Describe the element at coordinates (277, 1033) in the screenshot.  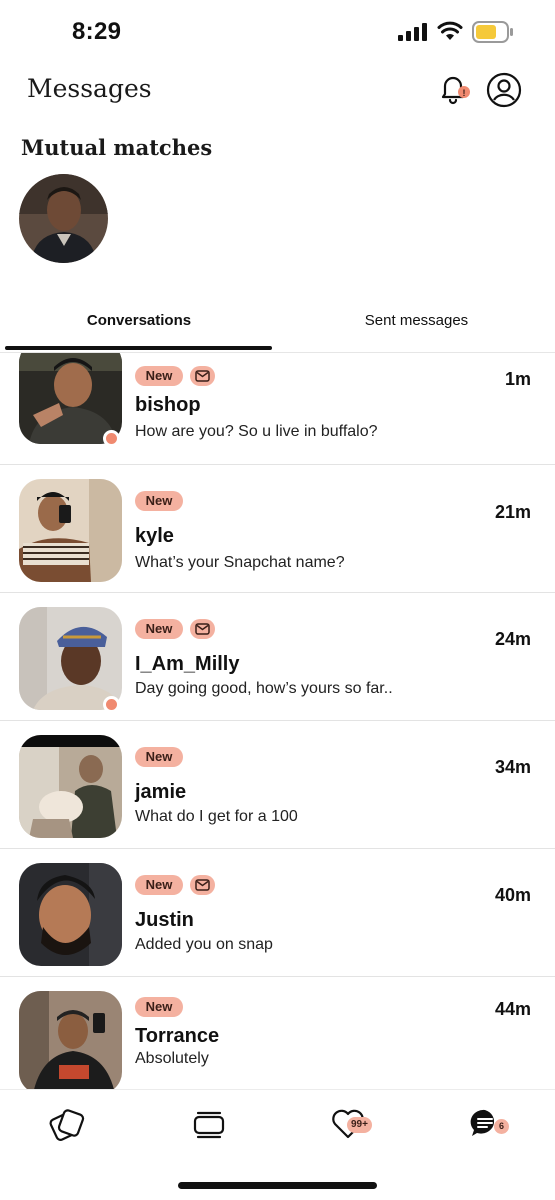
I see `conversation-row: New Torrance Absolutely 44m` at that location.